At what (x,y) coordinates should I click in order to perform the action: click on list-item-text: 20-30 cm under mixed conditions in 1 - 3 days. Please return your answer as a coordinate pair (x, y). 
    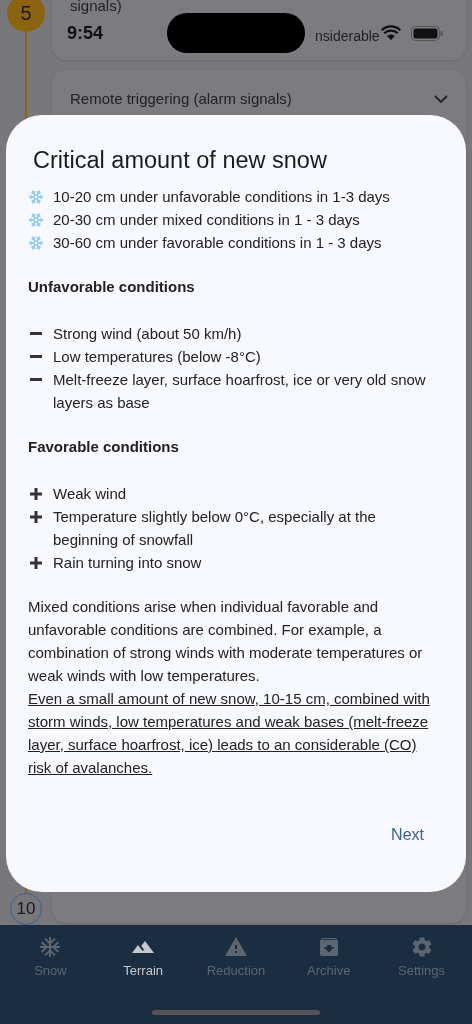
    Looking at the image, I should click on (206, 220).